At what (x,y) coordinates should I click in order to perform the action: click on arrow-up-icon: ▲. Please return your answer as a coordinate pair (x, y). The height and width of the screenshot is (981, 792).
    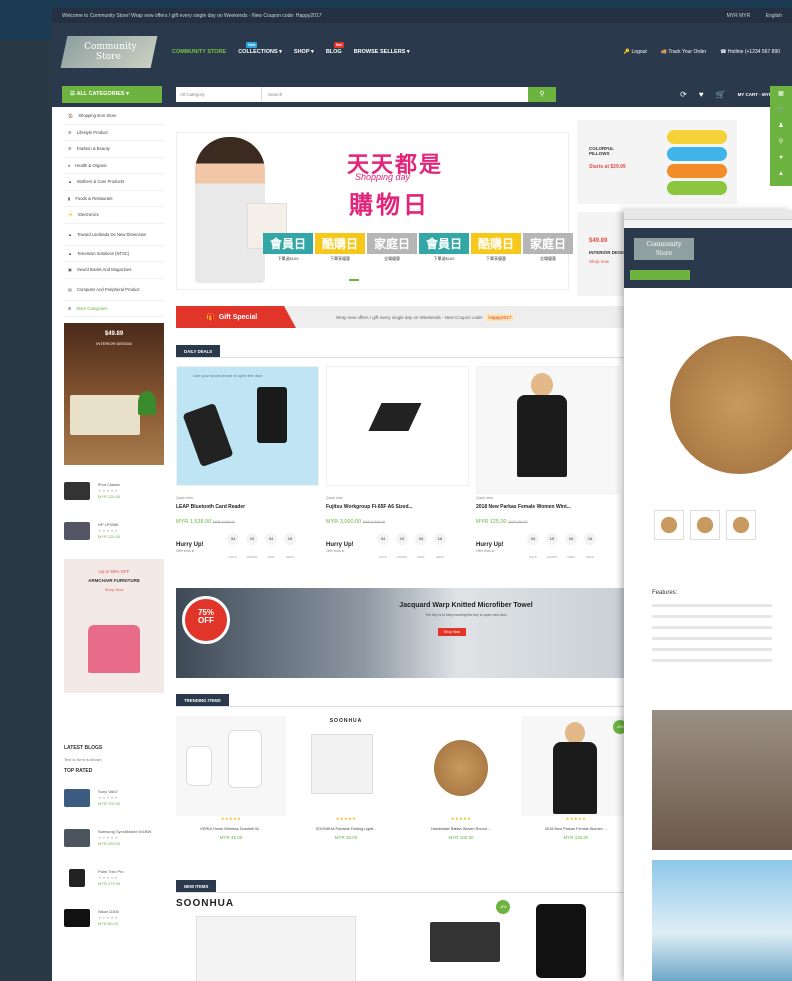
    Looking at the image, I should click on (781, 174).